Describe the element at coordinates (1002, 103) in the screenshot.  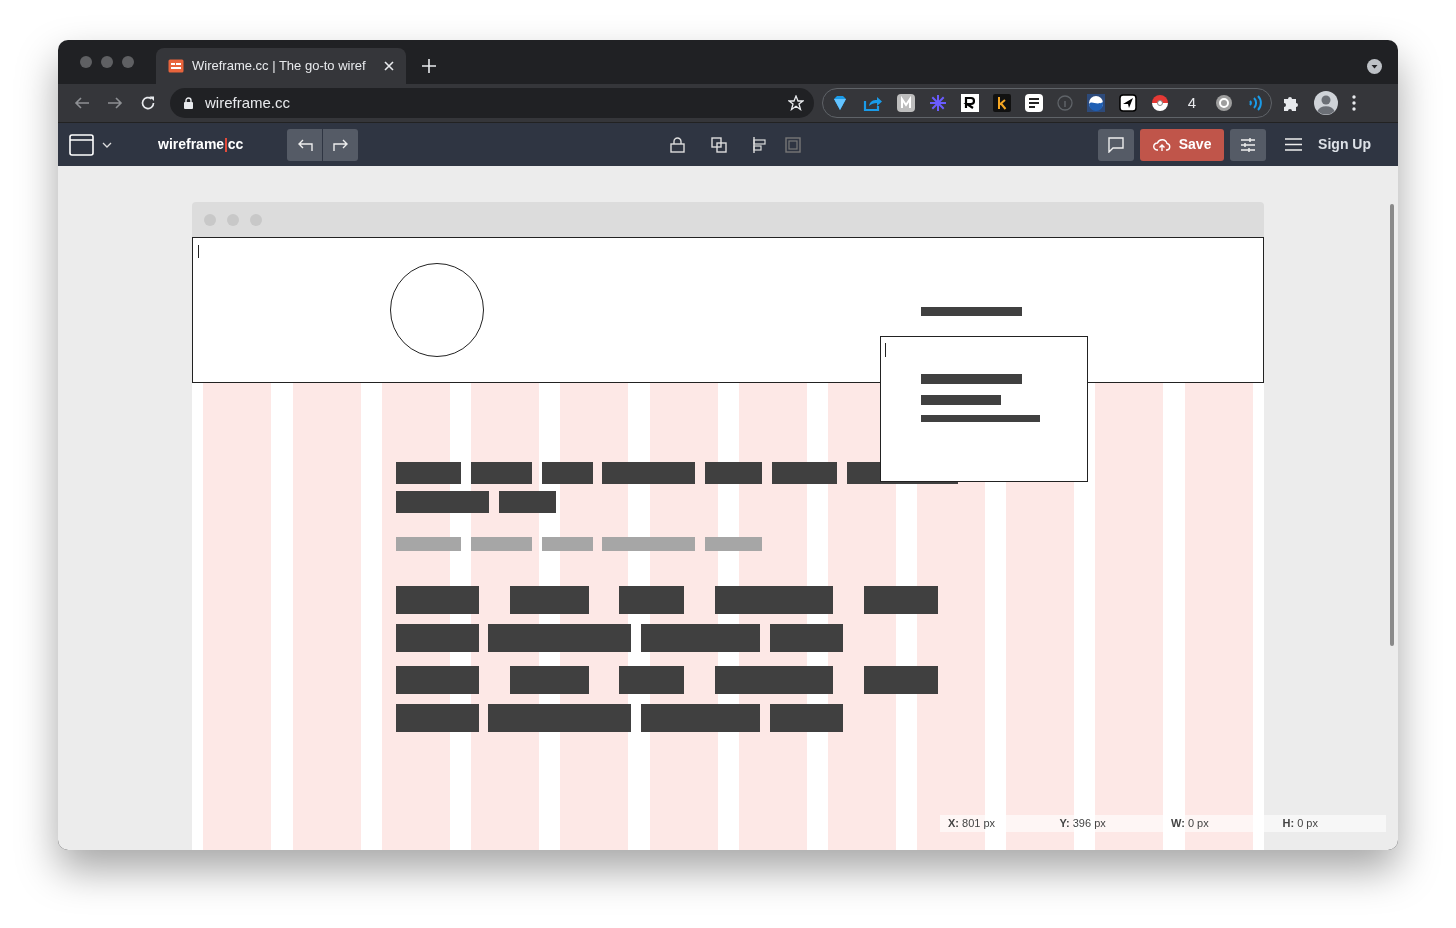
I see `k-letter-icon` at that location.